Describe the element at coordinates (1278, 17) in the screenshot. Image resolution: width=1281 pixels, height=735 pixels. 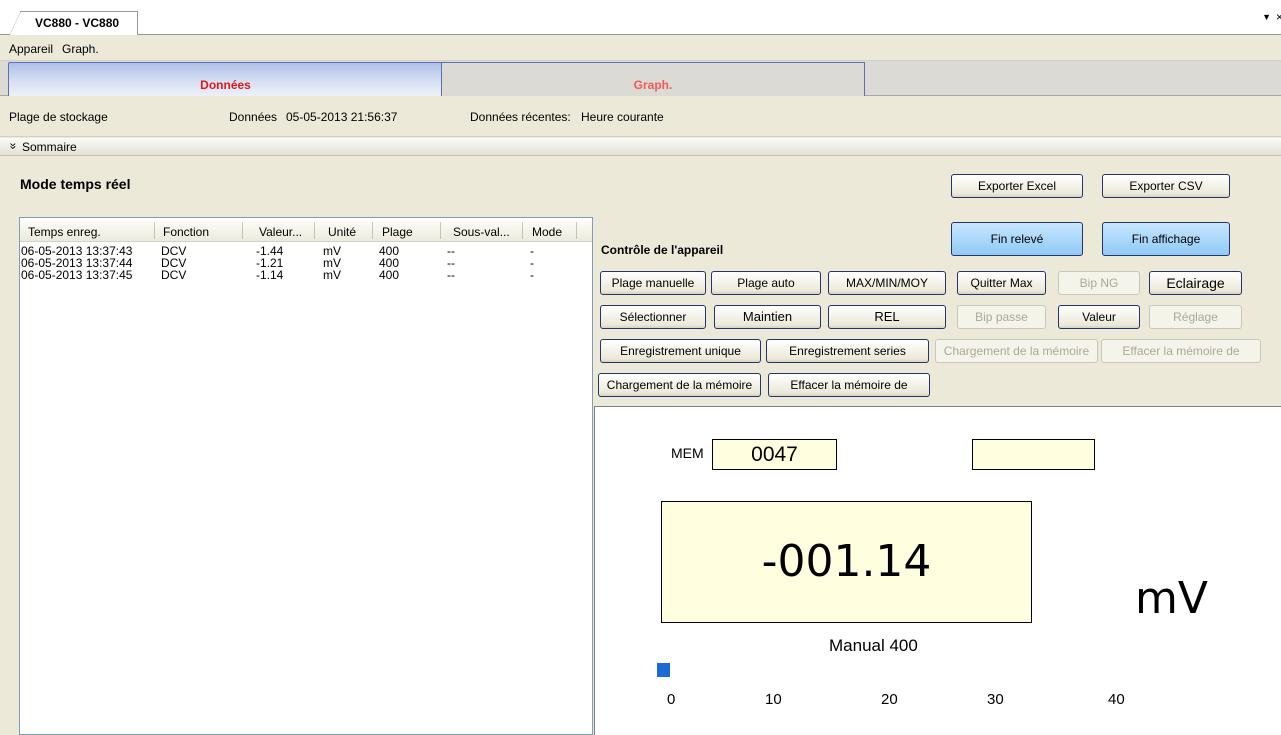
I see `close-icon: ×` at that location.